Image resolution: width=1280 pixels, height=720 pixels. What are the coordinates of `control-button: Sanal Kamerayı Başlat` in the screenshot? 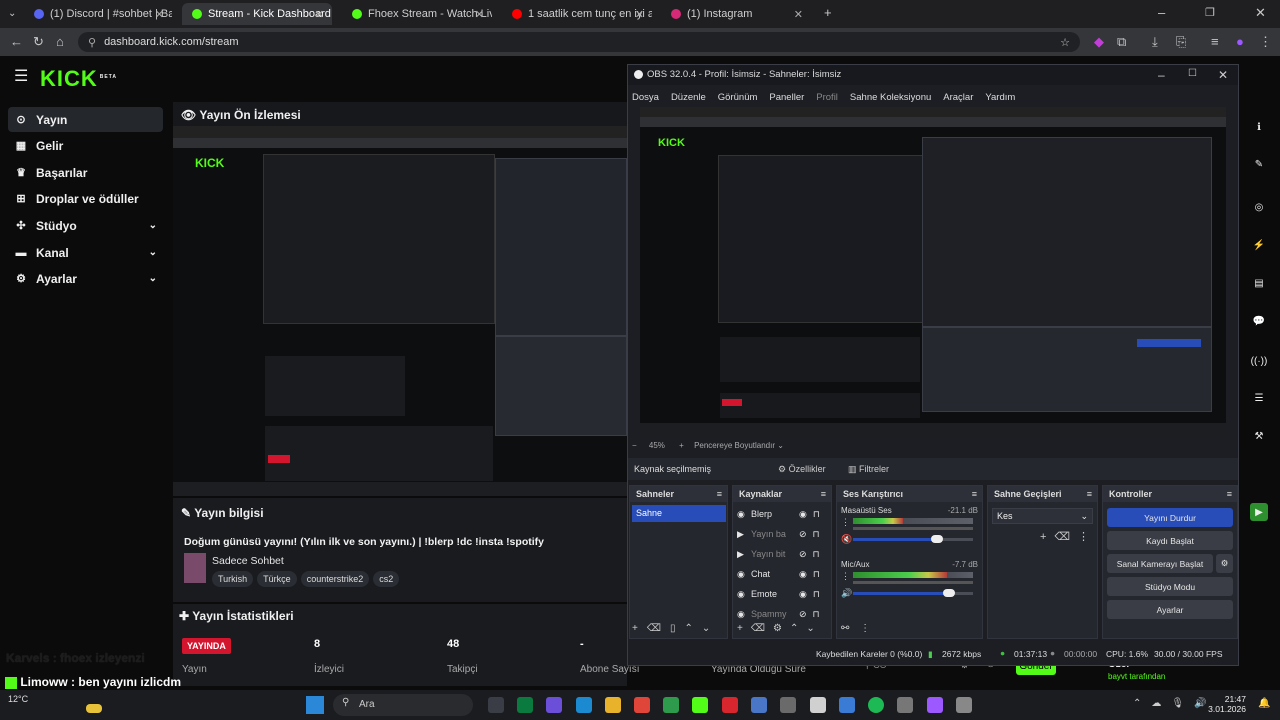 It's located at (1160, 563).